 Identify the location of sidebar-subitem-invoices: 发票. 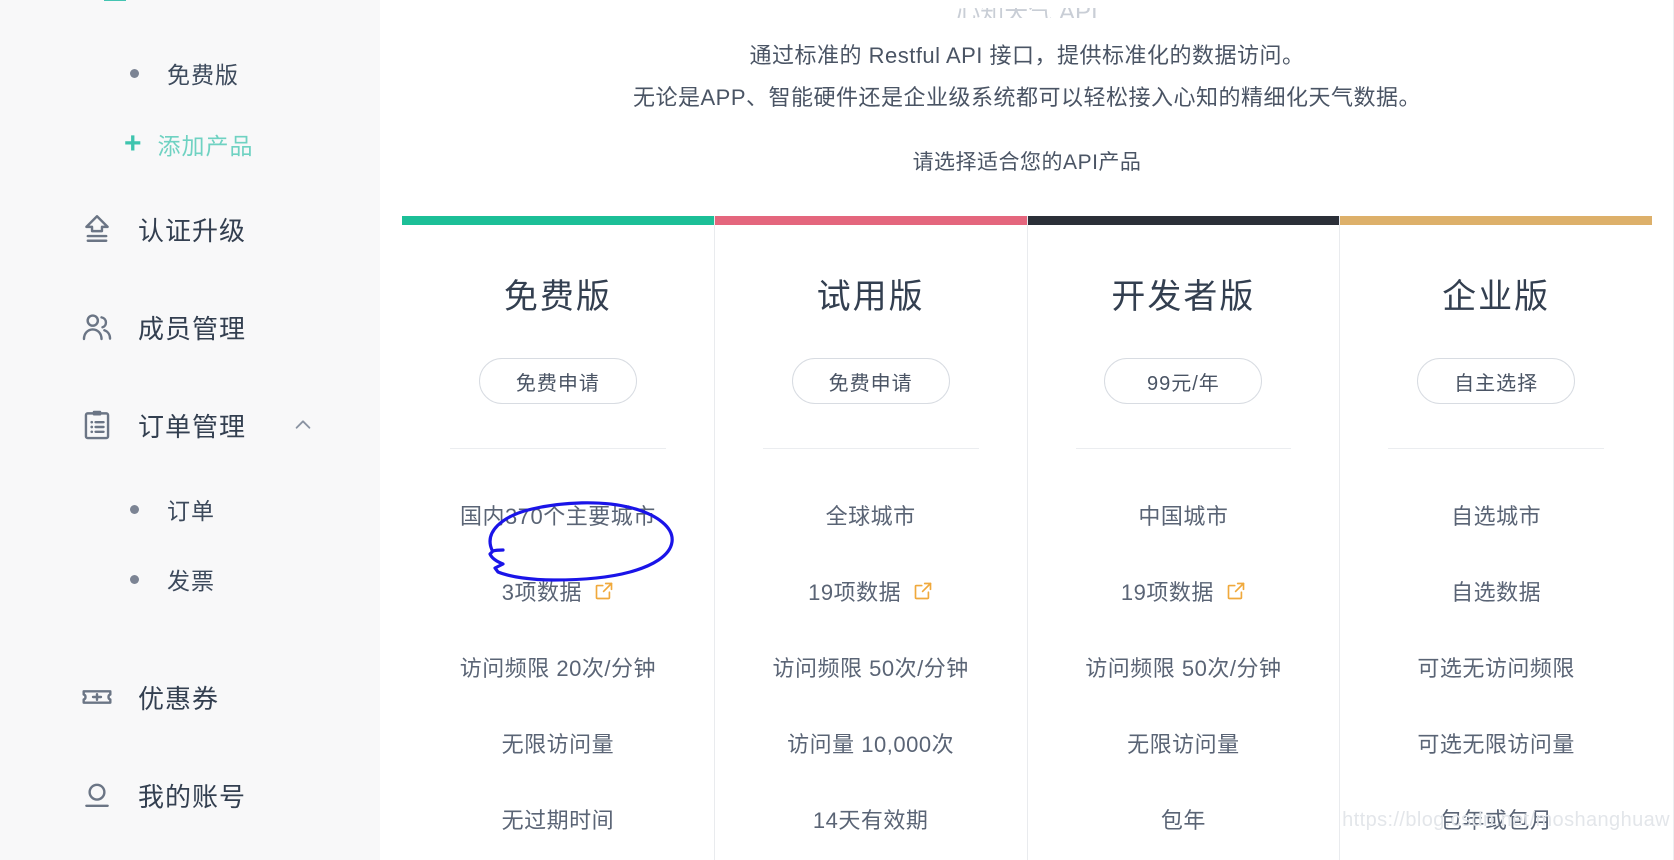
(190, 579).